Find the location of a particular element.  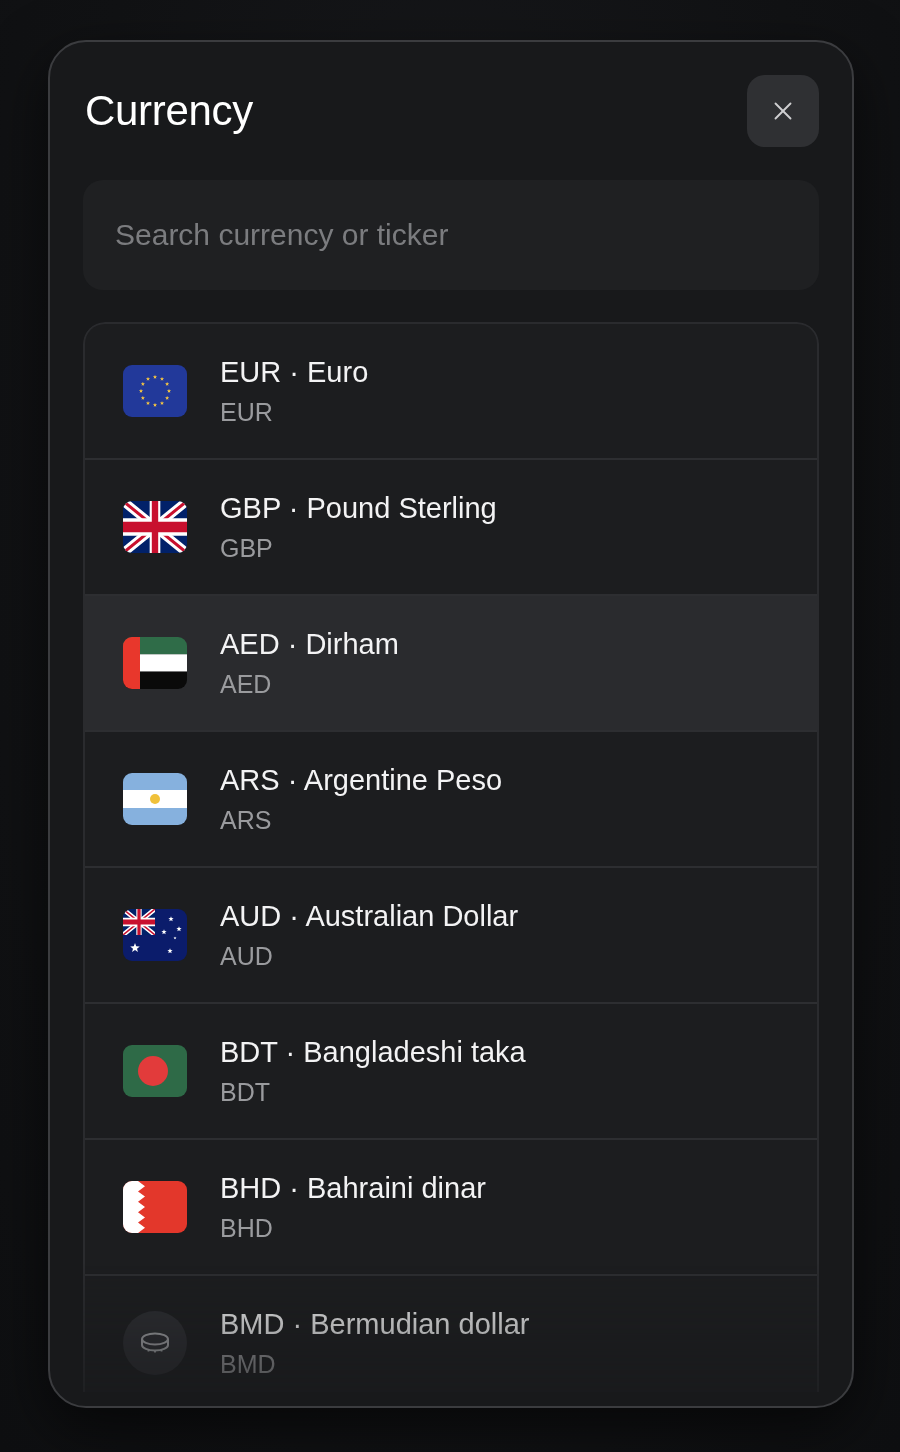

search-field: Search currency or ticker is located at coordinates (451, 235).